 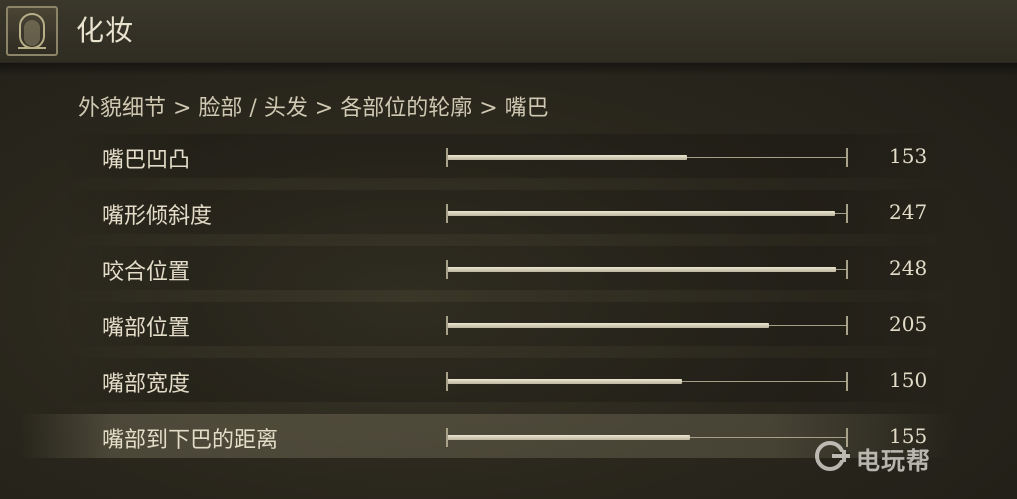 I want to click on slider-row-mouth-width: 嘴部宽度 150, so click(x=508, y=380).